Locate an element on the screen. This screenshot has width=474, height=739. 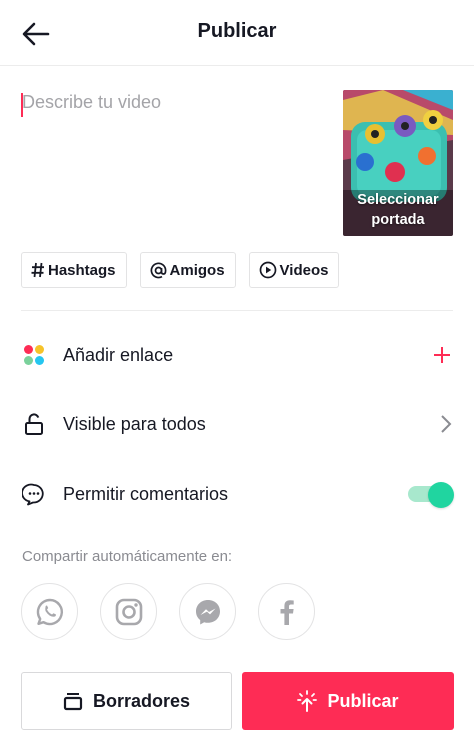
hashtags-label: Hashtags is located at coordinates (82, 270).